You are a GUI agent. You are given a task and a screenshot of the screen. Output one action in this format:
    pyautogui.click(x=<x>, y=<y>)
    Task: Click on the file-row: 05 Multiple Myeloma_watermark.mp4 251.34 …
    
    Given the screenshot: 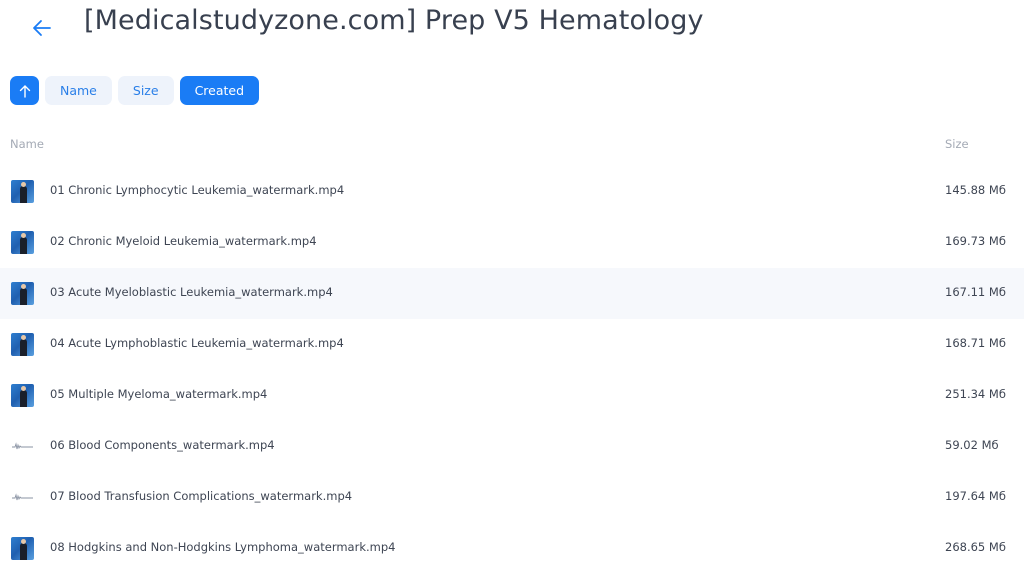 What is the action you would take?
    pyautogui.click(x=512, y=395)
    